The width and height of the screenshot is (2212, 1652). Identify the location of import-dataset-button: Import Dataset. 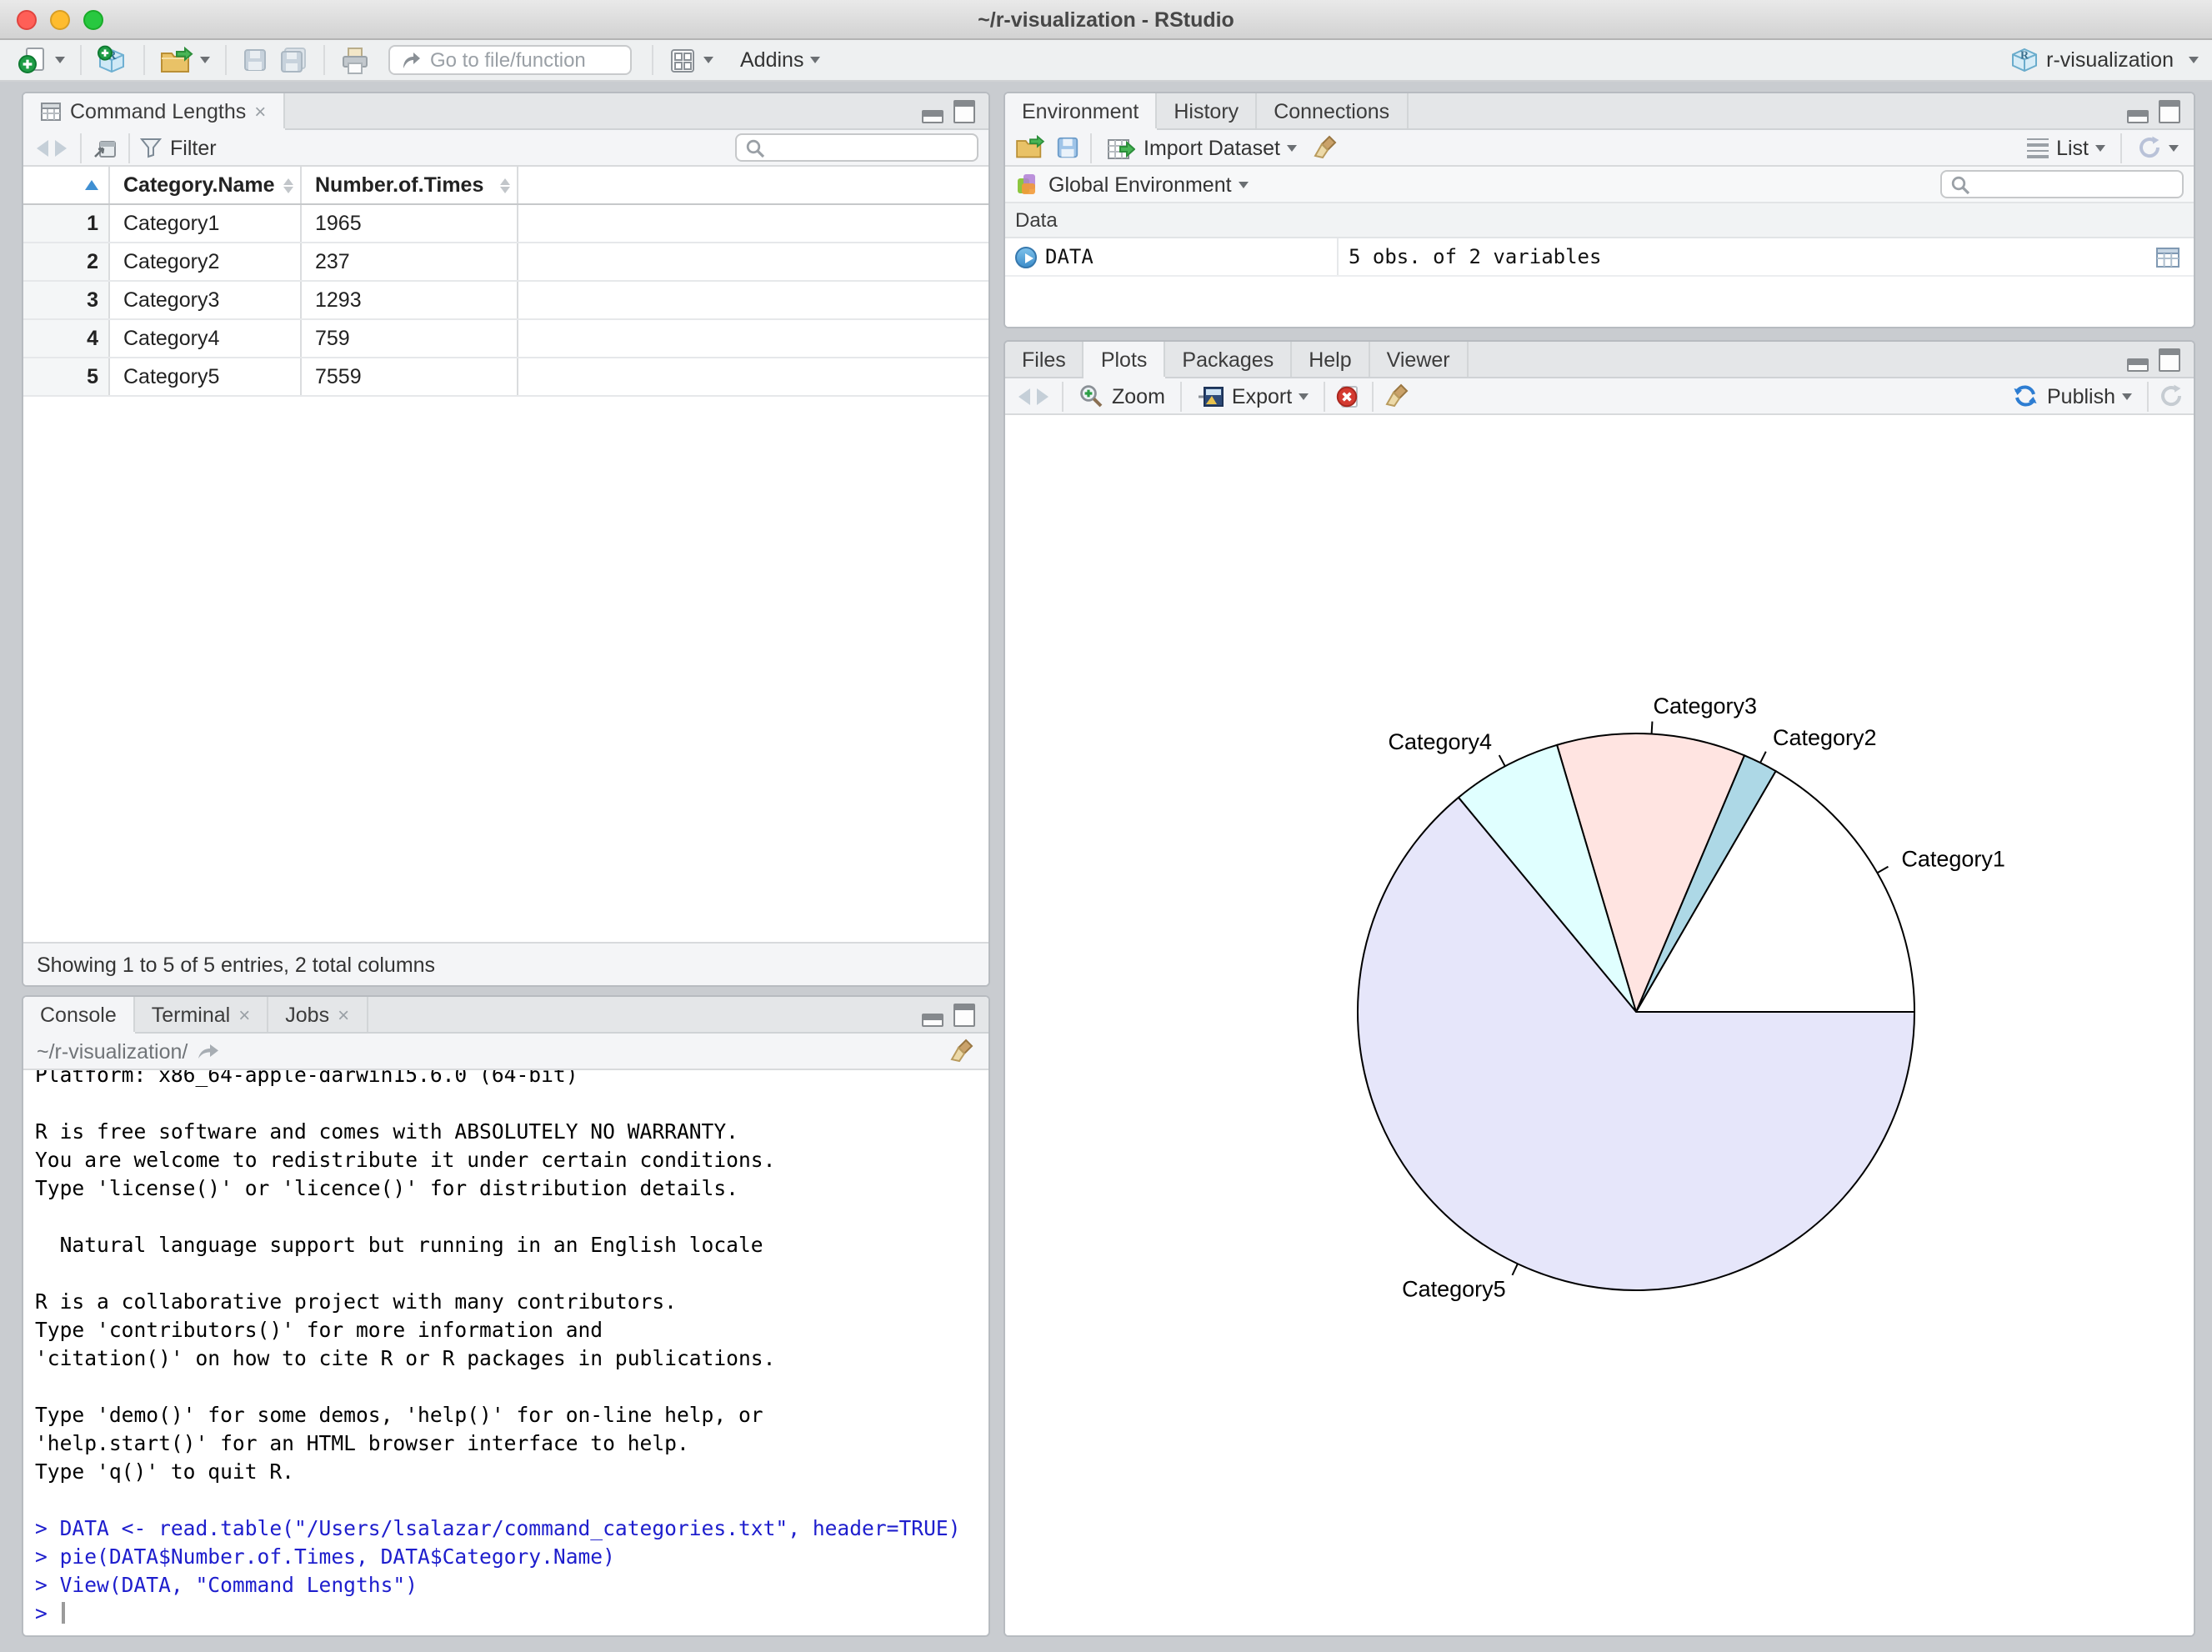
(1202, 147).